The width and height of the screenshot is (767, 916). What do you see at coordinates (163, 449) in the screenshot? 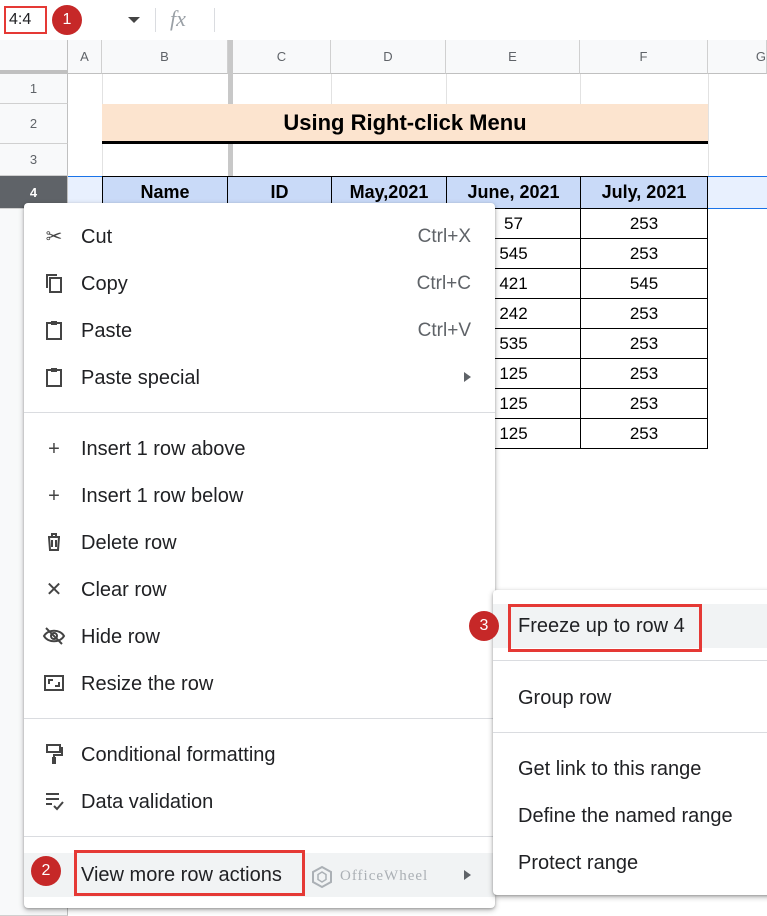
I see `menu-item-label: Insert 1 row above` at bounding box center [163, 449].